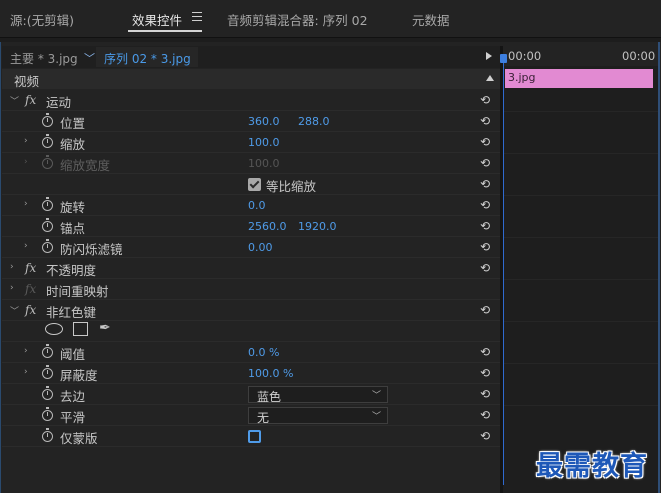 Image resolution: width=661 pixels, height=493 pixels. Describe the element at coordinates (157, 19) in the screenshot. I see `tab-effect-controls: 效果控件` at that location.